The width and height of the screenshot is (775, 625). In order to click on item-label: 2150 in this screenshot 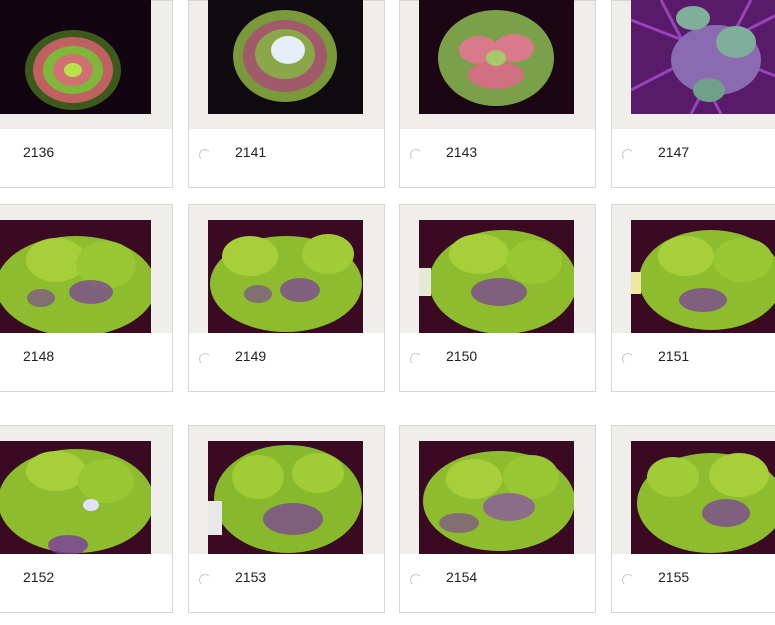, I will do `click(461, 356)`.